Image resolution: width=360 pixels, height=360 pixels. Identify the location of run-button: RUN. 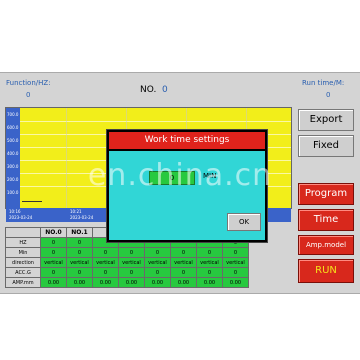
(326, 271).